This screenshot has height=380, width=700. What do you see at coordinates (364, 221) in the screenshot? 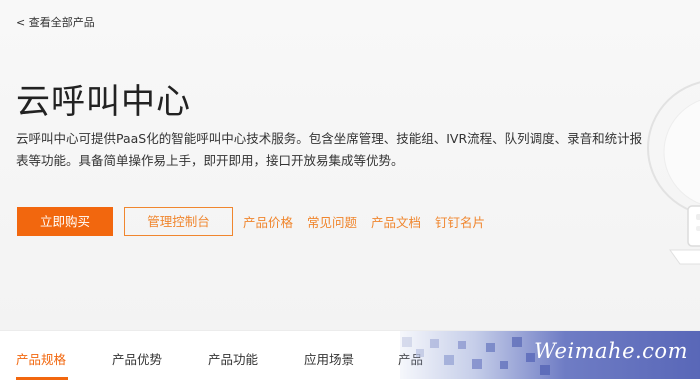
I see `quick-links: 产品价格 常见问题 产品文档 钉钉名片` at bounding box center [364, 221].